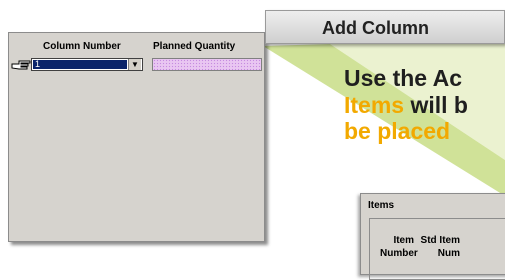 The height and width of the screenshot is (280, 505). I want to click on instruction-line-2: Items will b, so click(406, 105).